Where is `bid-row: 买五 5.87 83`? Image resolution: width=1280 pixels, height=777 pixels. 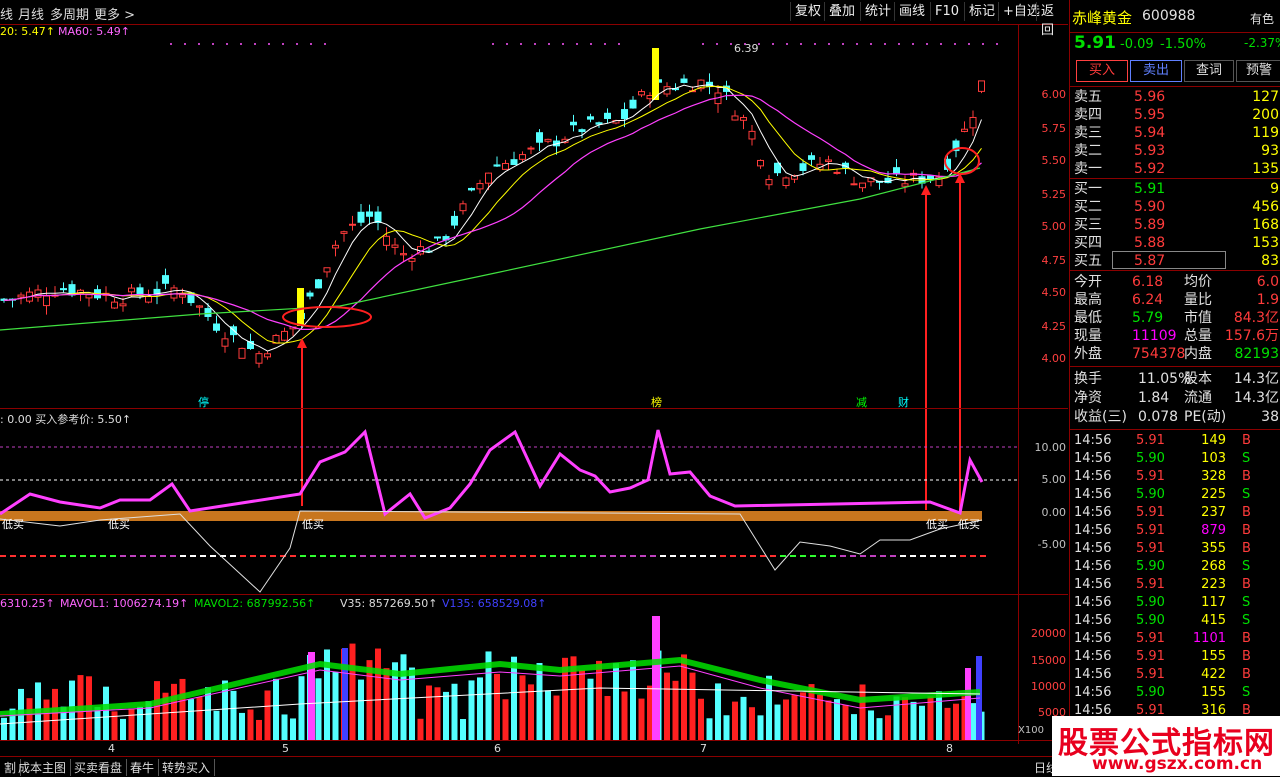 bid-row: 买五 5.87 83 is located at coordinates (1176, 261).